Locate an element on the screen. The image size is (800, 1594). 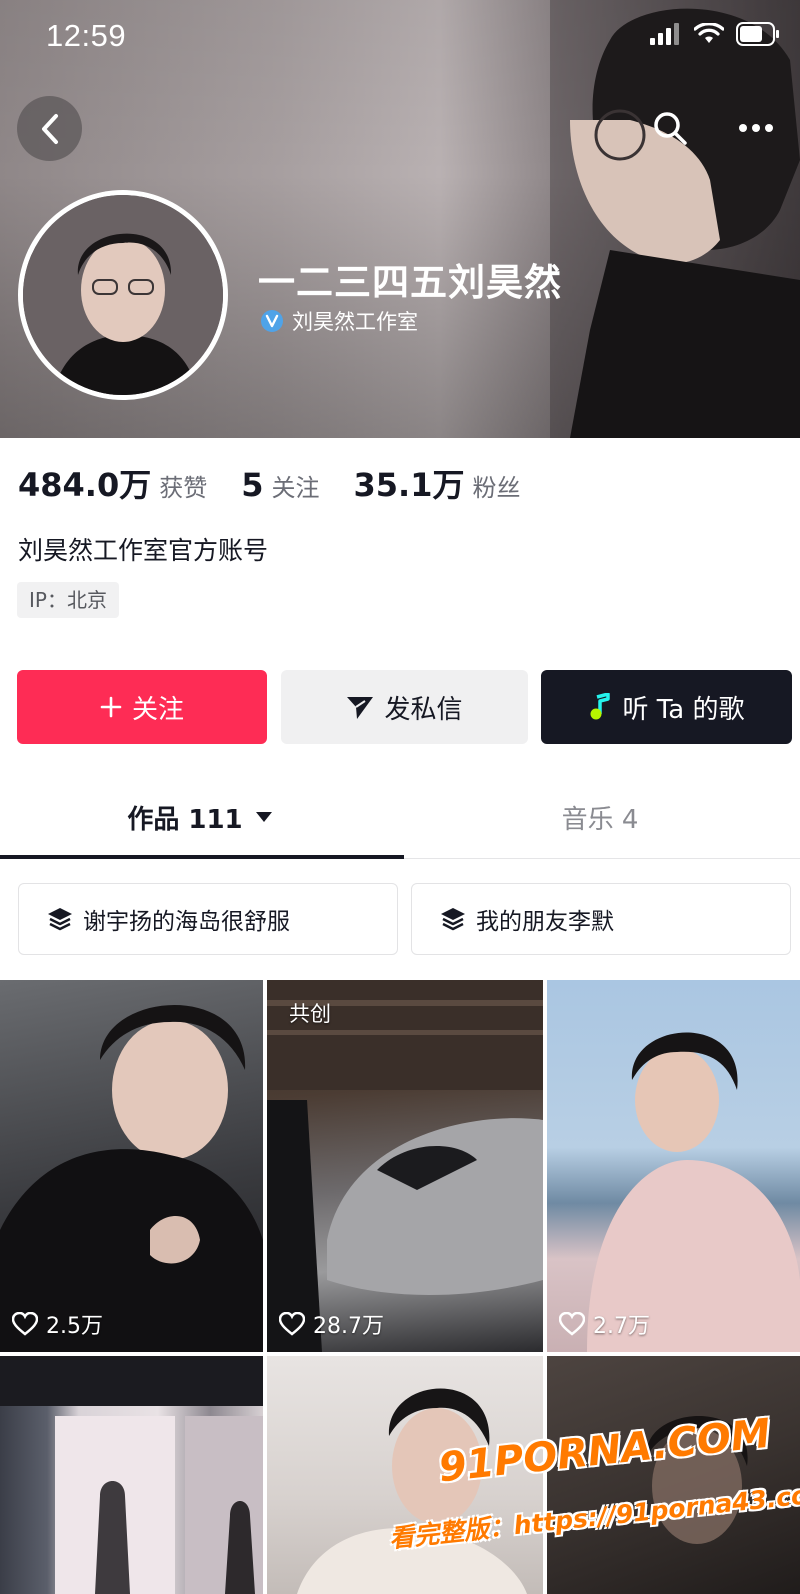
chevron-left-icon is located at coordinates (49, 128).